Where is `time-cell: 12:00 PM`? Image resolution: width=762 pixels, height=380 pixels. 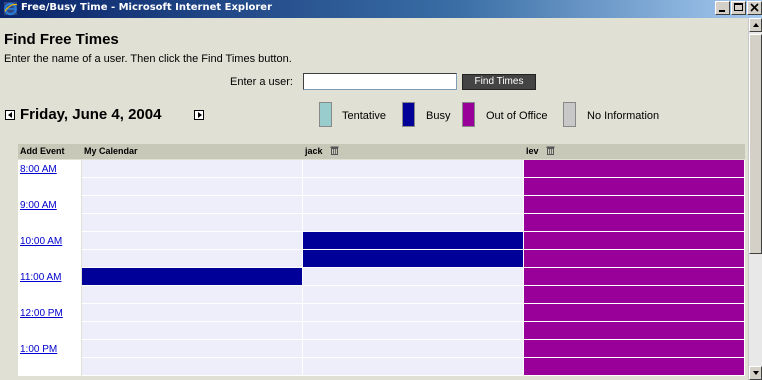 time-cell: 12:00 PM is located at coordinates (50, 313).